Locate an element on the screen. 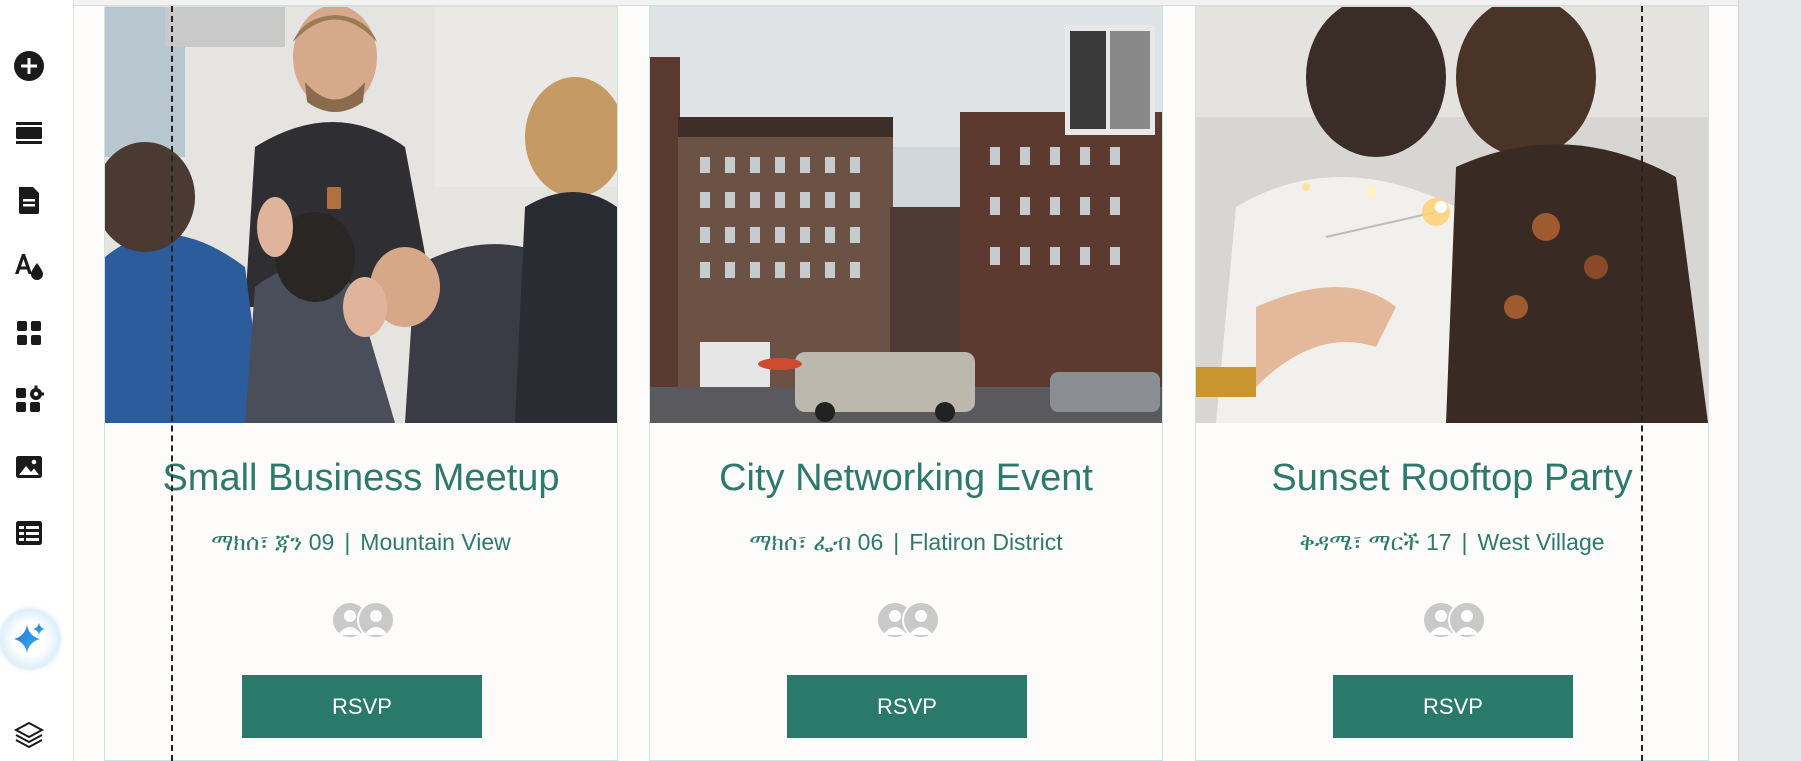 The image size is (1801, 761). apps-grid-icon is located at coordinates (29, 333).